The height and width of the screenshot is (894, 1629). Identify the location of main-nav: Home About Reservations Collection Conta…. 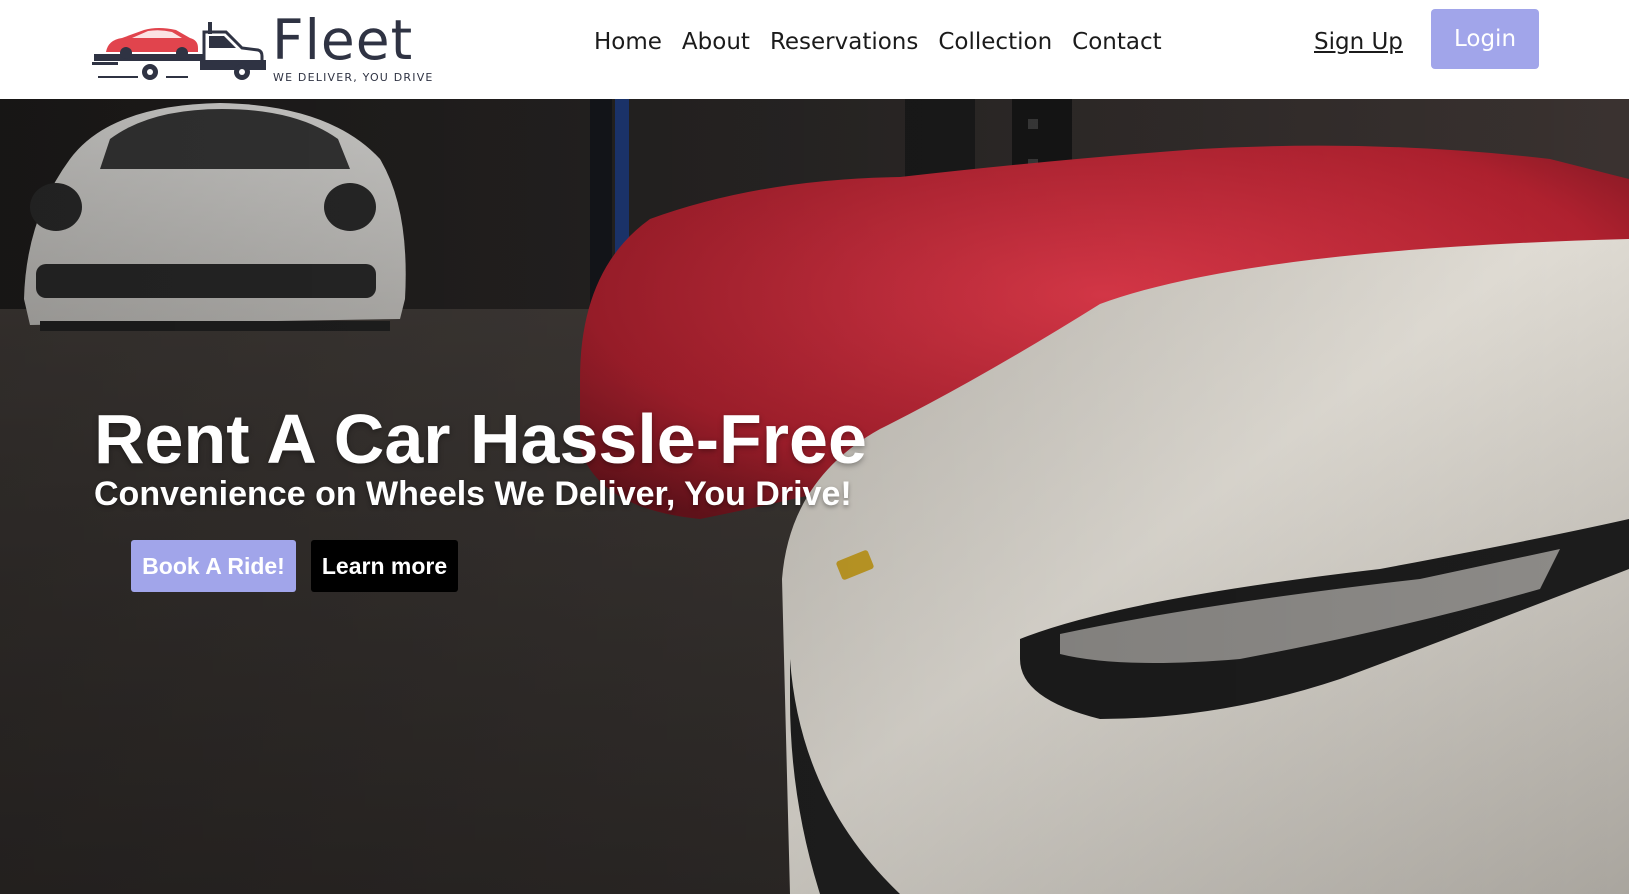
(878, 42).